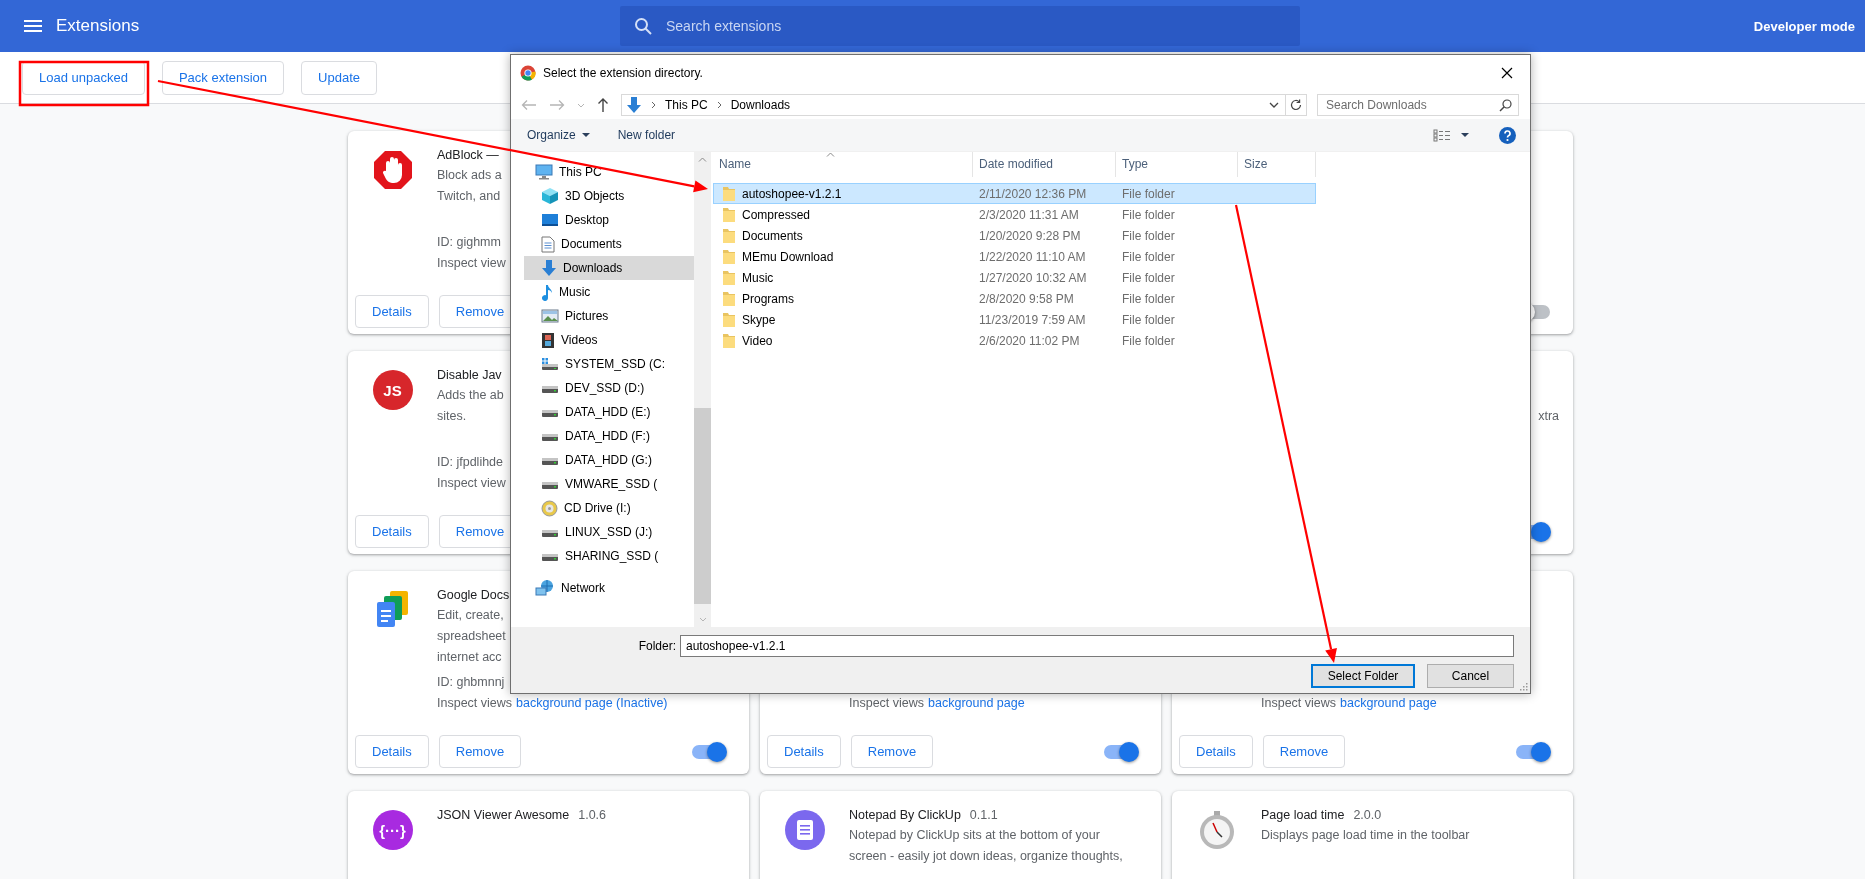  I want to click on toolbar-button: Load unpacked, so click(83, 77).